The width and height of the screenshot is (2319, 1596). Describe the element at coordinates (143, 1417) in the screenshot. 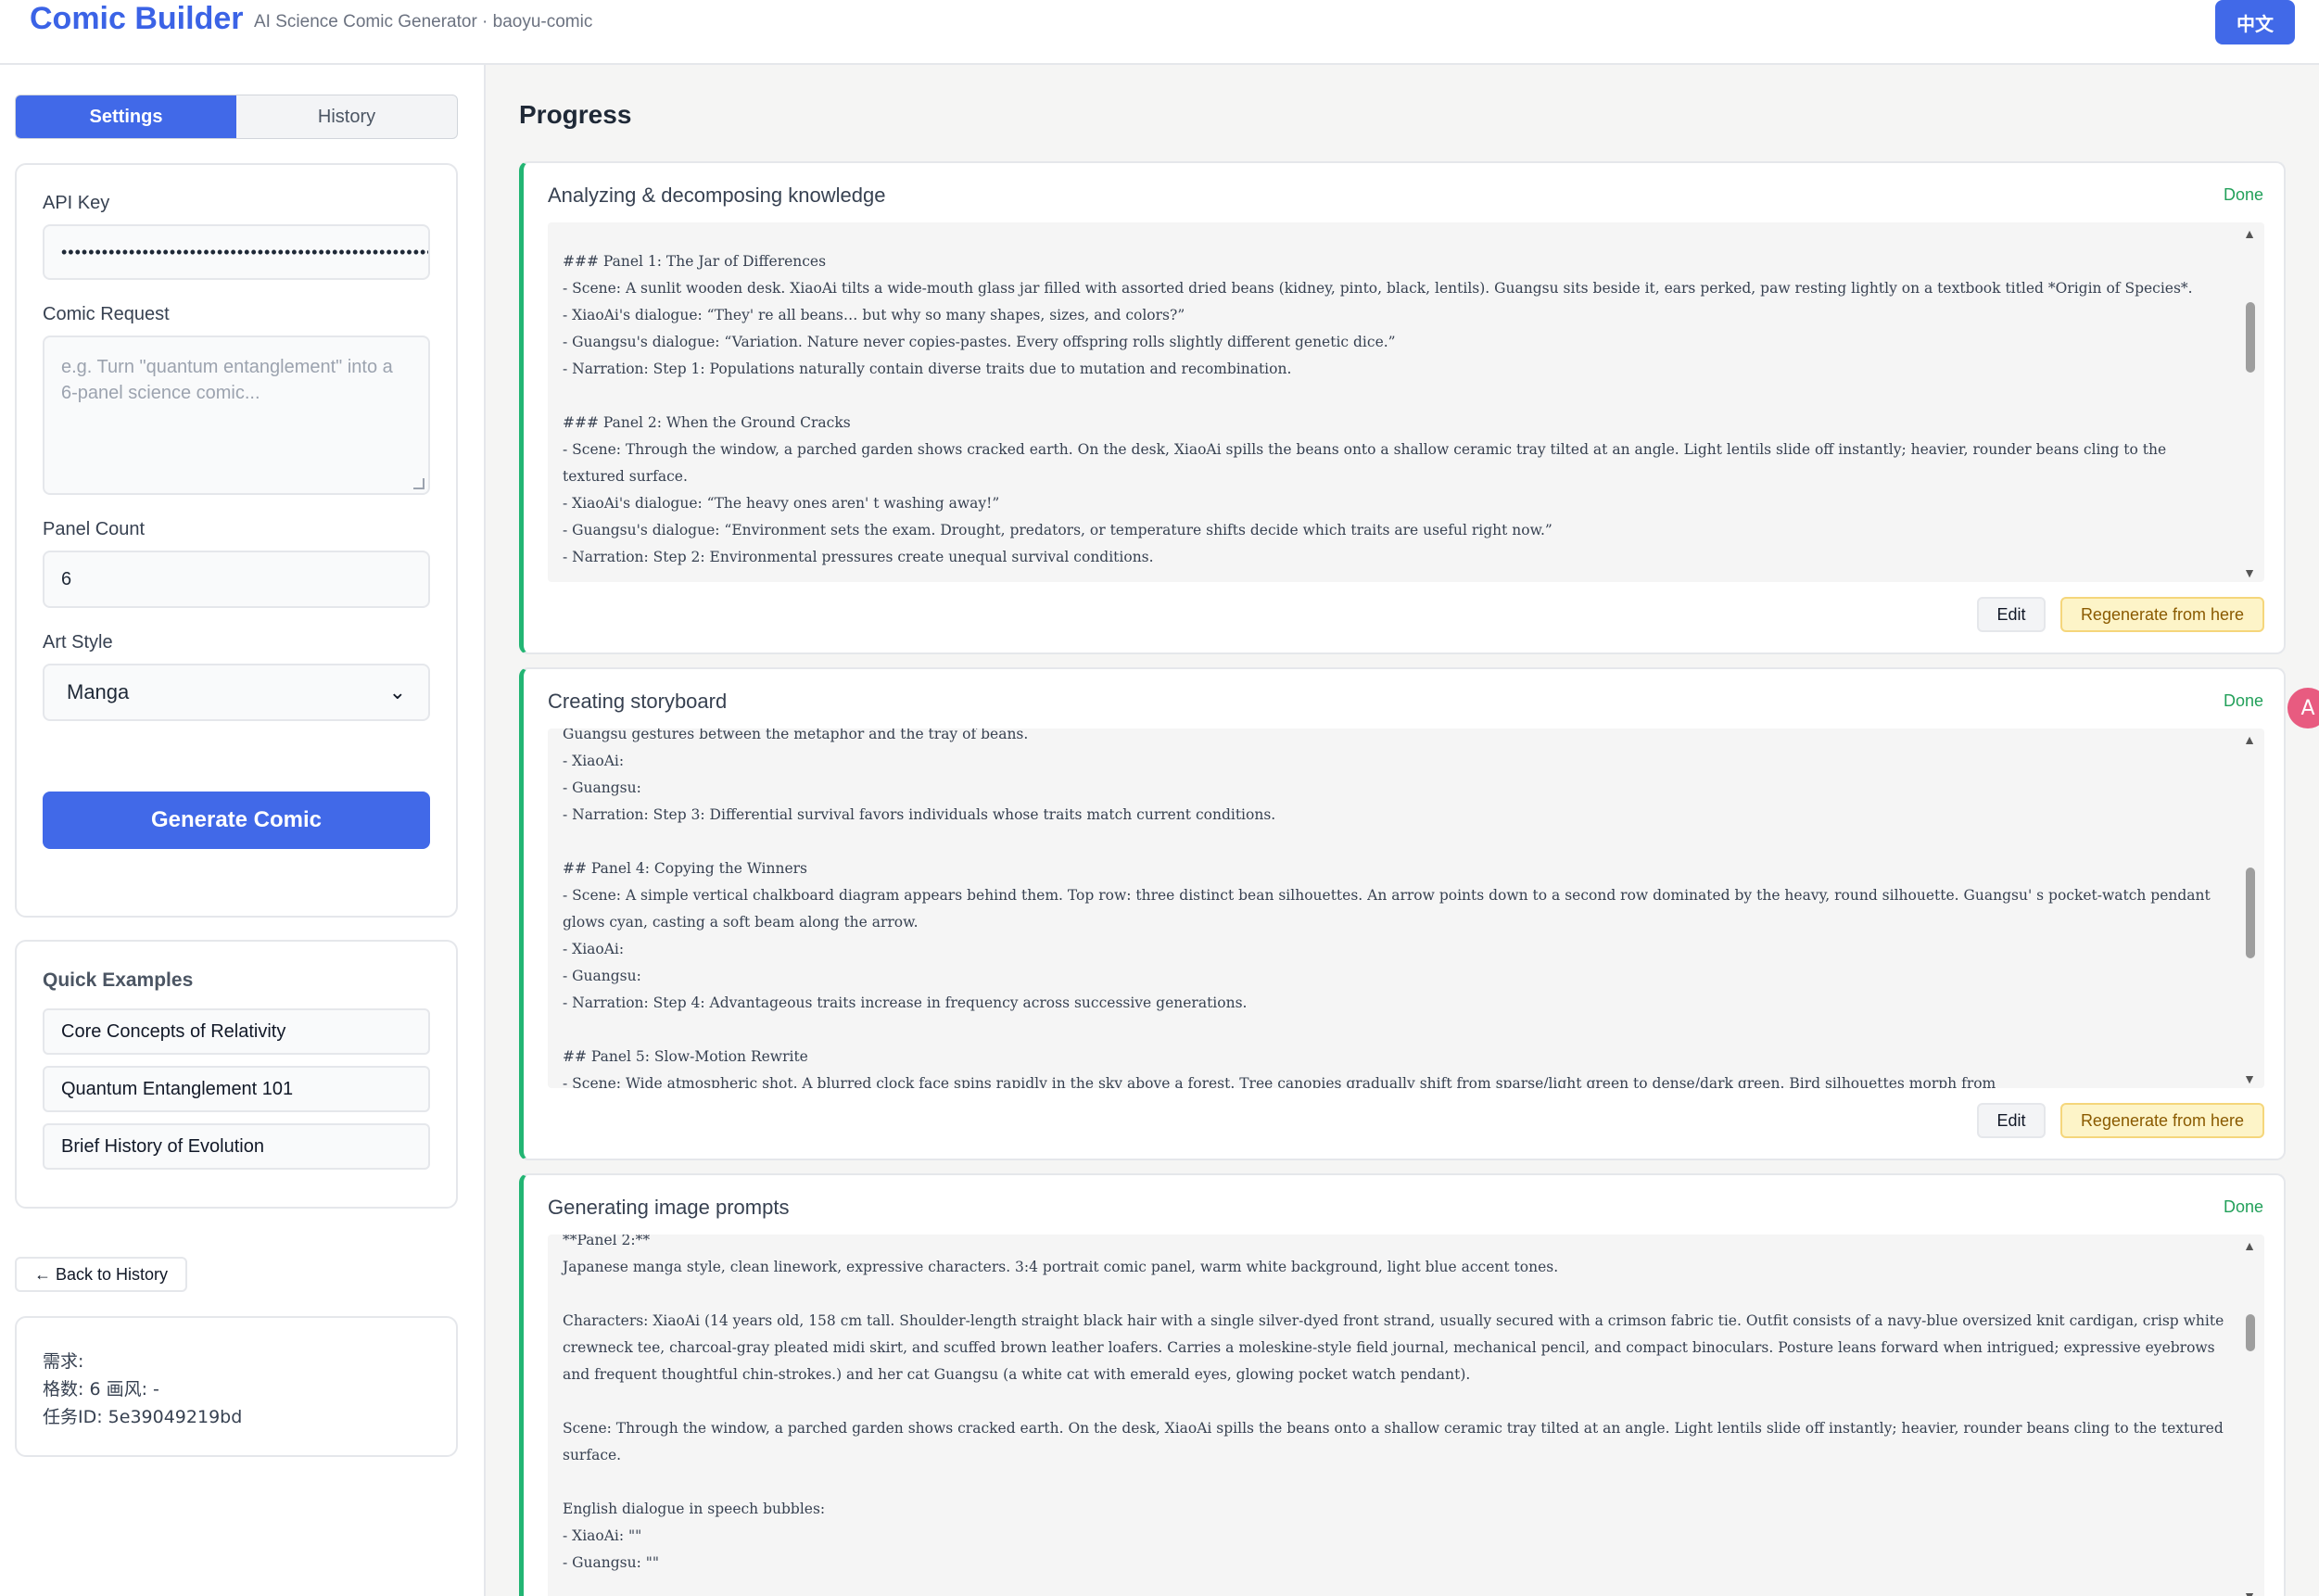

I see `task-id: 任务ID: 5e39049219bd` at that location.